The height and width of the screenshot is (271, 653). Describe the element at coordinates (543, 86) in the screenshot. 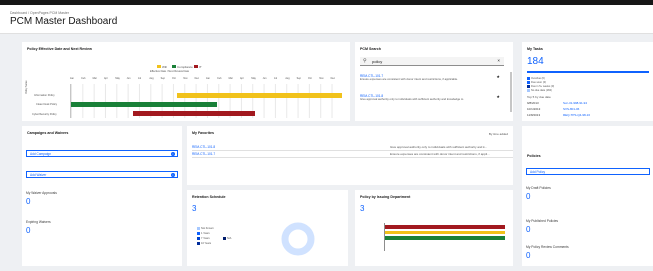

I see `legend-label: Due in 5+ weeks (0)` at that location.